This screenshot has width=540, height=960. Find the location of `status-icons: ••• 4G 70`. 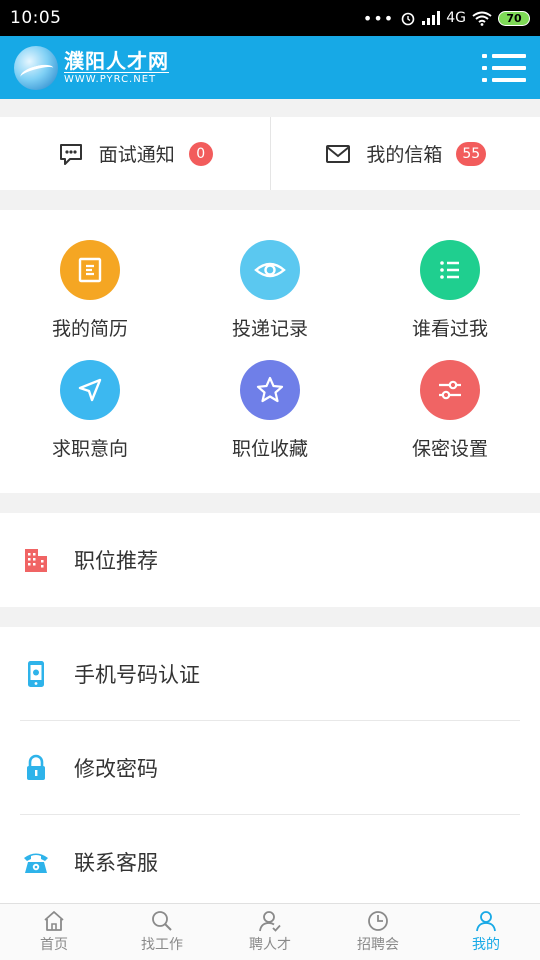

status-icons: ••• 4G 70 is located at coordinates (446, 18).